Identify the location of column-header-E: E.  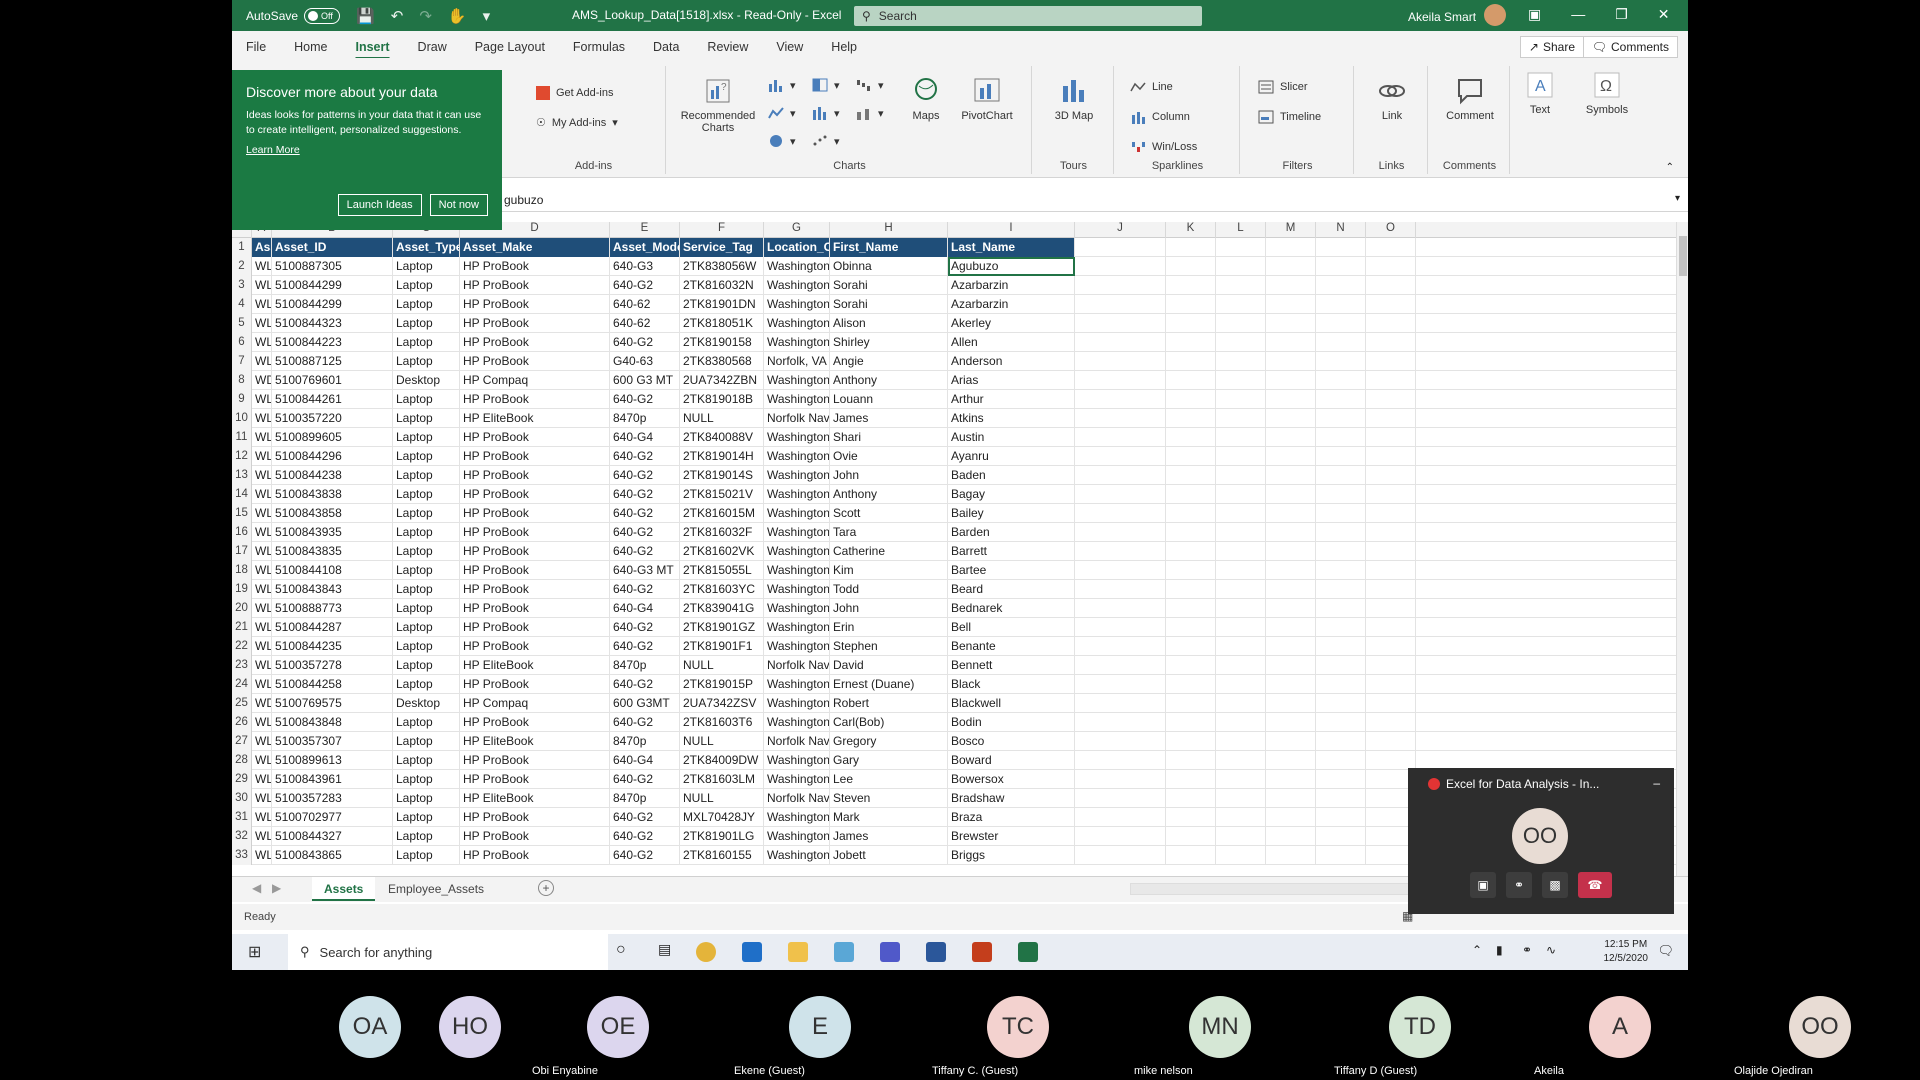
(645, 230).